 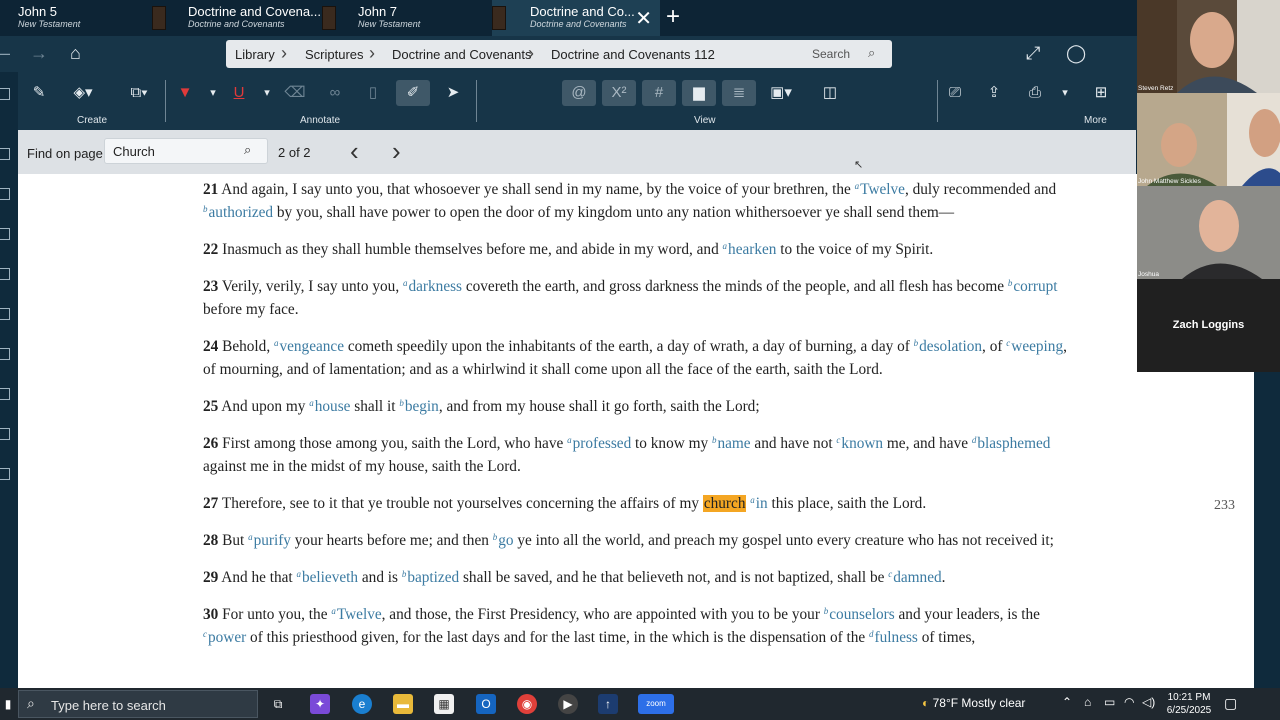 I want to click on footnote-link: bbaptized, so click(x=430, y=577).